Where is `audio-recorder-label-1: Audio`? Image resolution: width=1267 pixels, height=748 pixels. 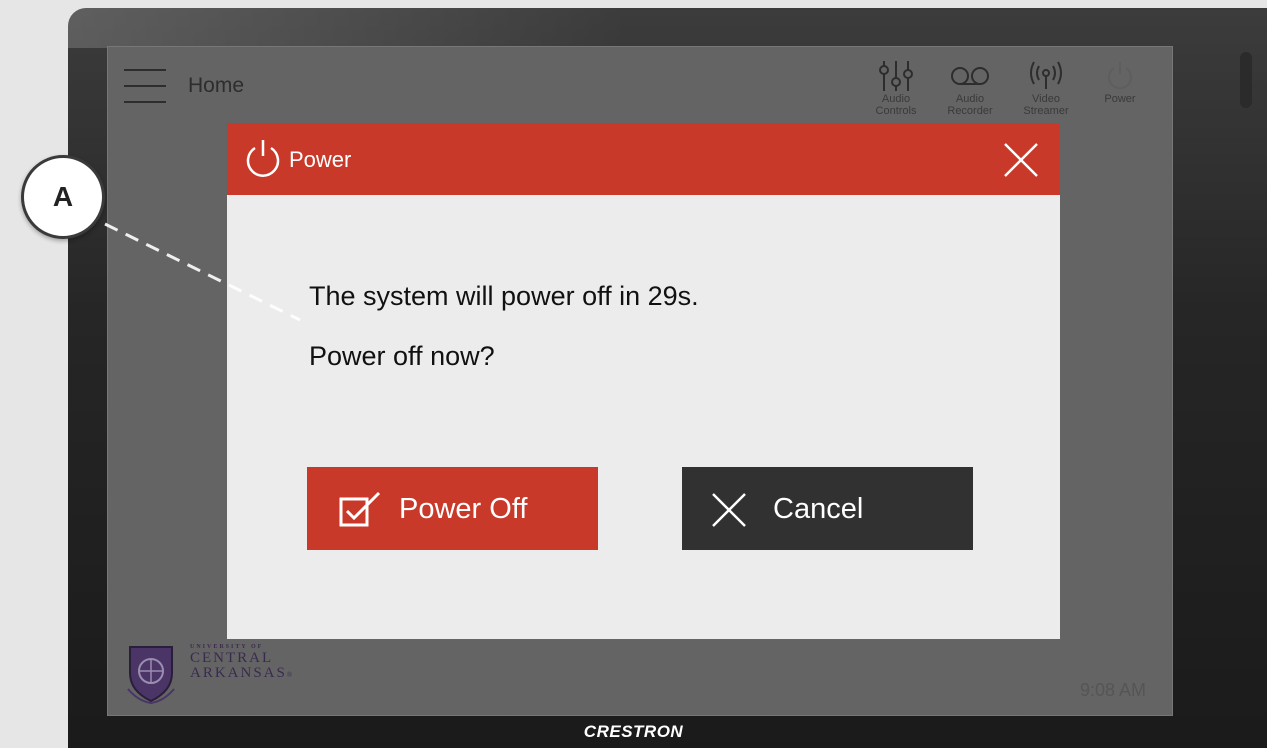
audio-recorder-label-1: Audio is located at coordinates (970, 99).